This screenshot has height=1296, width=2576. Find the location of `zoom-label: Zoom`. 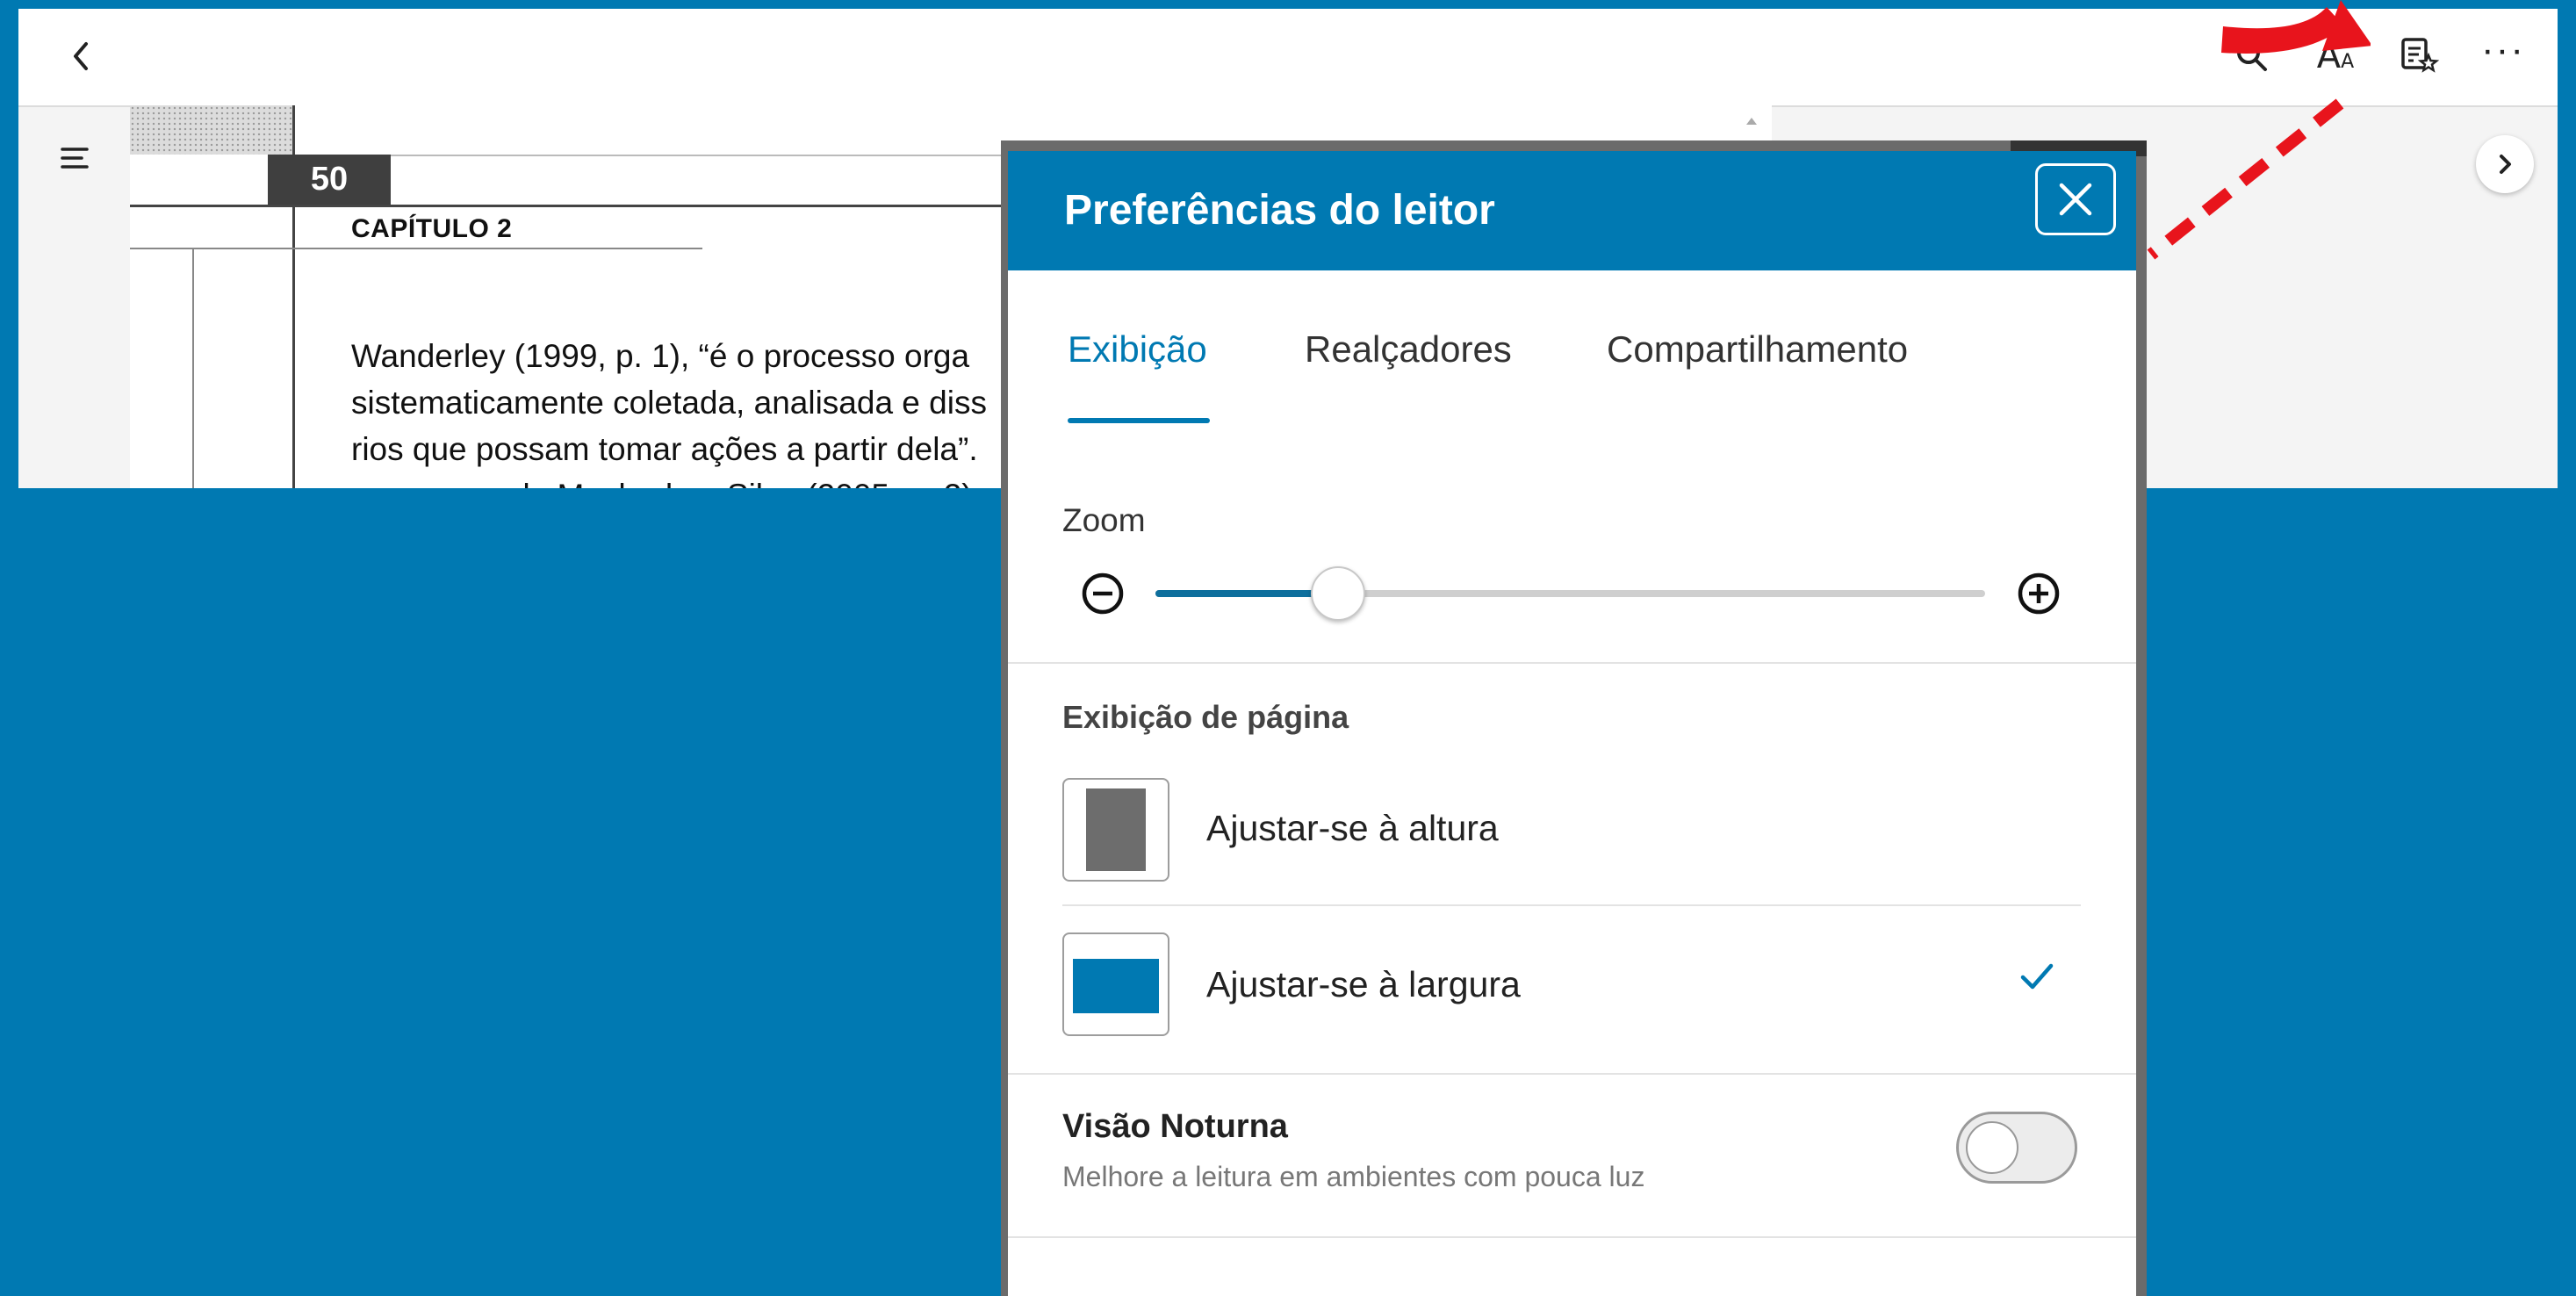

zoom-label: Zoom is located at coordinates (1104, 520).